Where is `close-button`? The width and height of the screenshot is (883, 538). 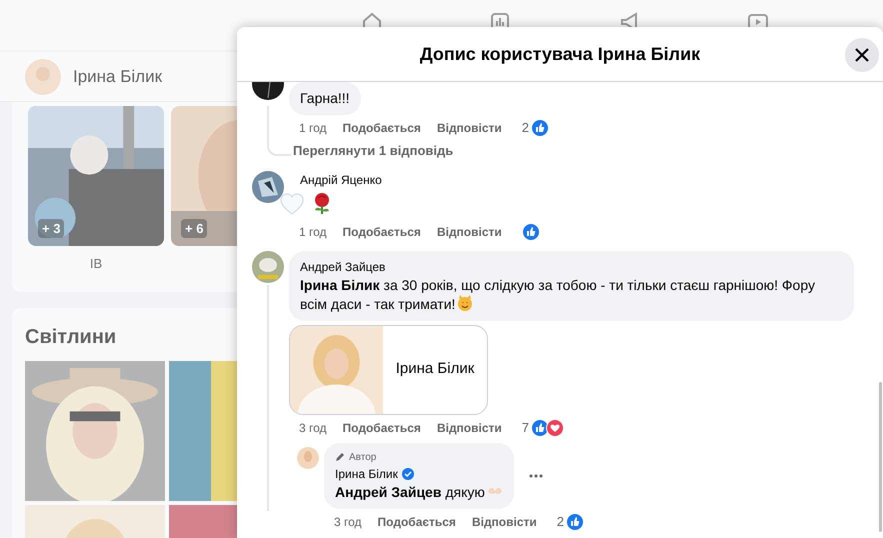 close-button is located at coordinates (862, 55).